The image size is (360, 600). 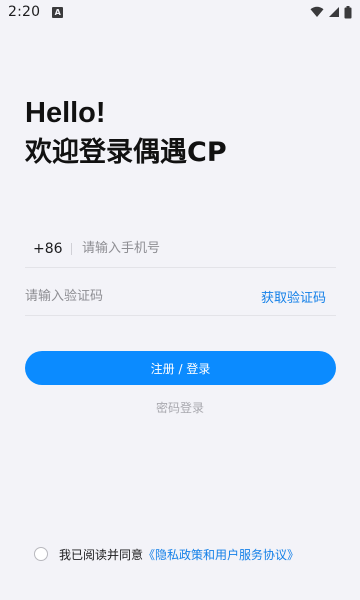 I want to click on status-icons, so click(x=331, y=12).